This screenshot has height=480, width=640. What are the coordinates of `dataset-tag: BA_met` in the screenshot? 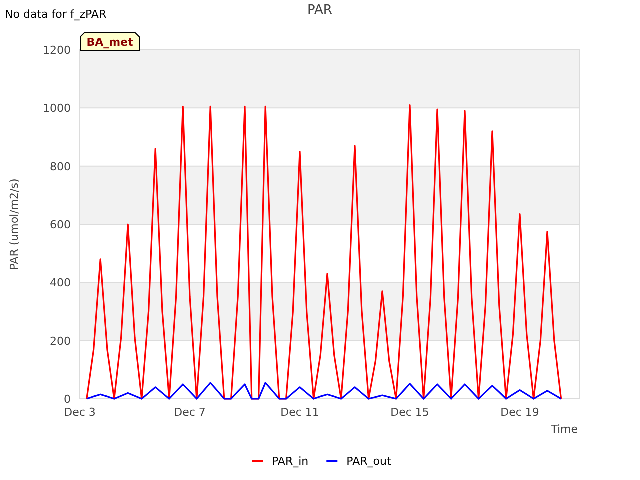 It's located at (110, 41).